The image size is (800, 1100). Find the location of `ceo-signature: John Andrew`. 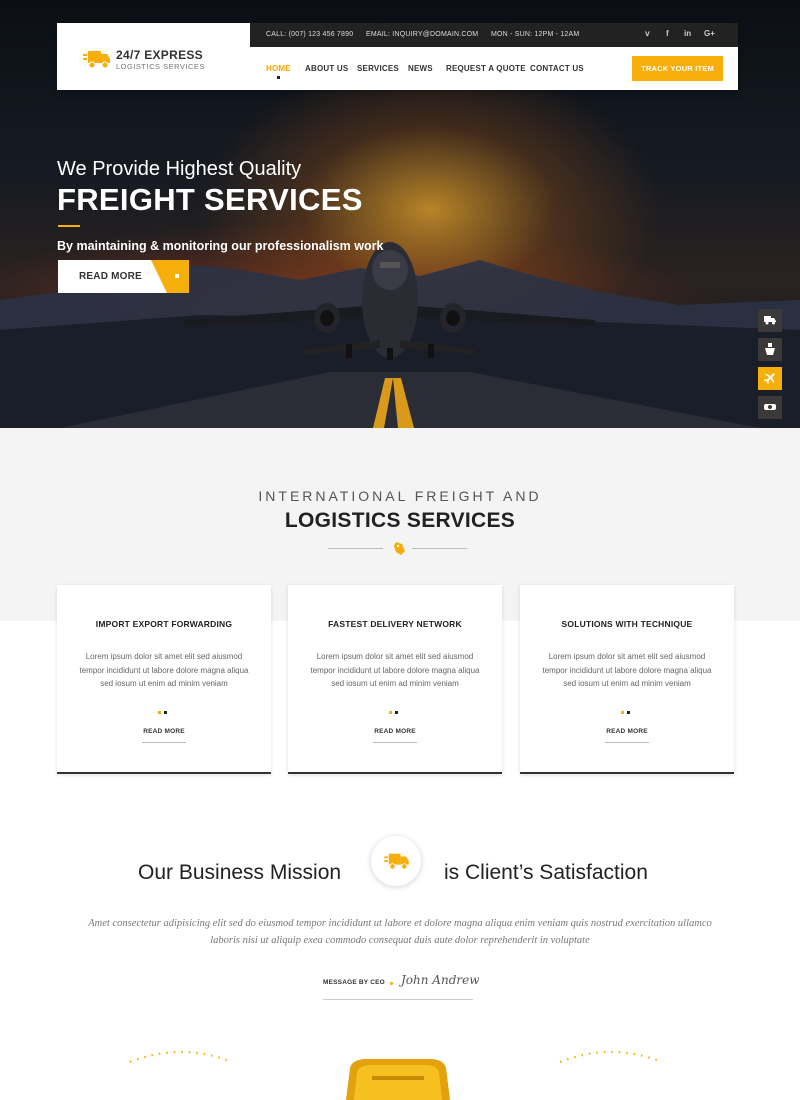

ceo-signature: John Andrew is located at coordinates (440, 980).